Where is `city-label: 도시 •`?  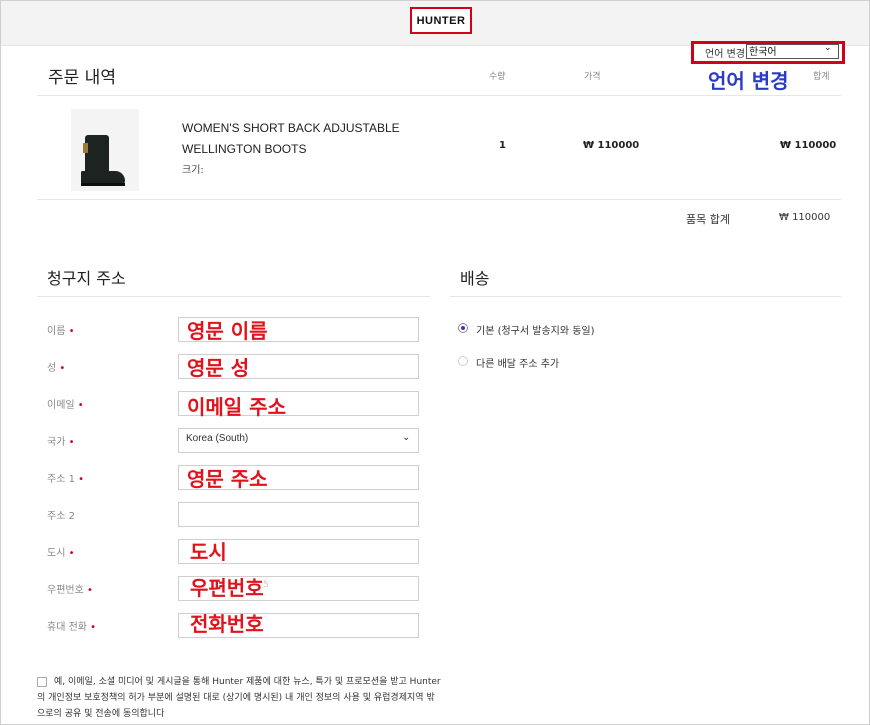 city-label: 도시 • is located at coordinates (61, 553).